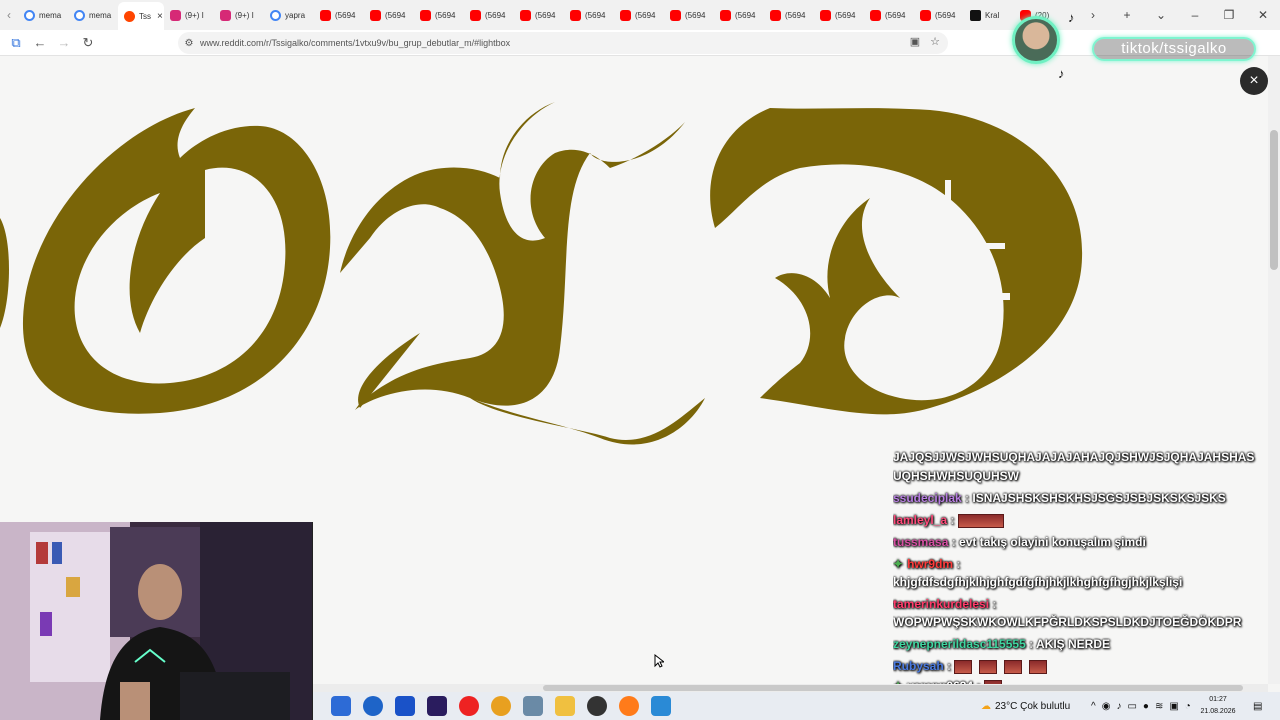 This screenshot has height=720, width=1280. Describe the element at coordinates (1093, 706) in the screenshot. I see `tray-expand-icon: ^` at that location.